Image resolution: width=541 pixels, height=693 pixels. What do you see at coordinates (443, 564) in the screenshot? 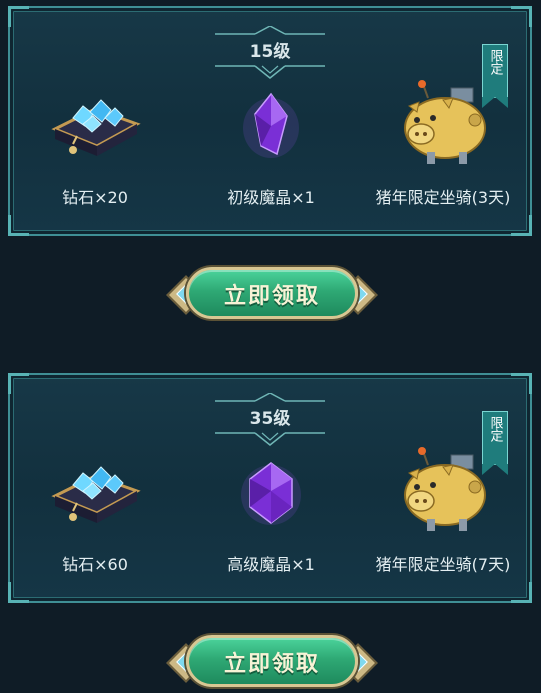
I see `reward-label: 猪年限定坐骑(7天)` at bounding box center [443, 564].